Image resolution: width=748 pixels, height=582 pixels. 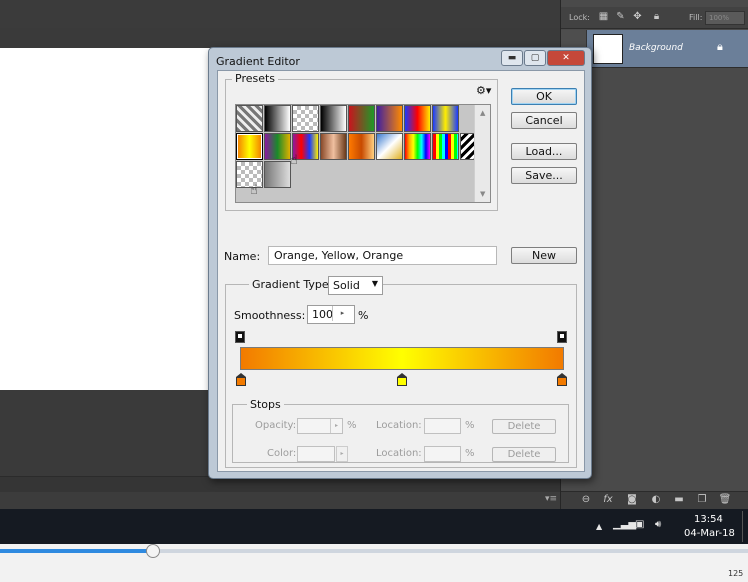 What do you see at coordinates (512, 58) in the screenshot?
I see `minimize-icon: ▬` at bounding box center [512, 58].